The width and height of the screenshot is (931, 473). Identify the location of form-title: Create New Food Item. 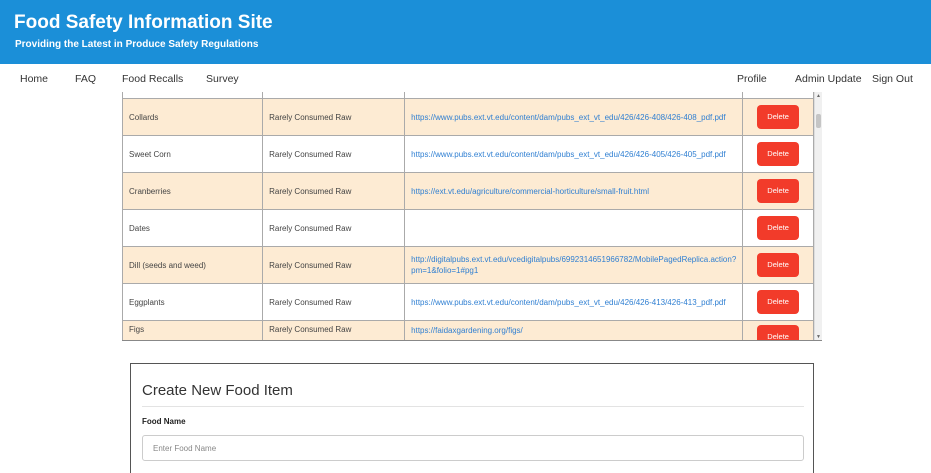
(217, 390).